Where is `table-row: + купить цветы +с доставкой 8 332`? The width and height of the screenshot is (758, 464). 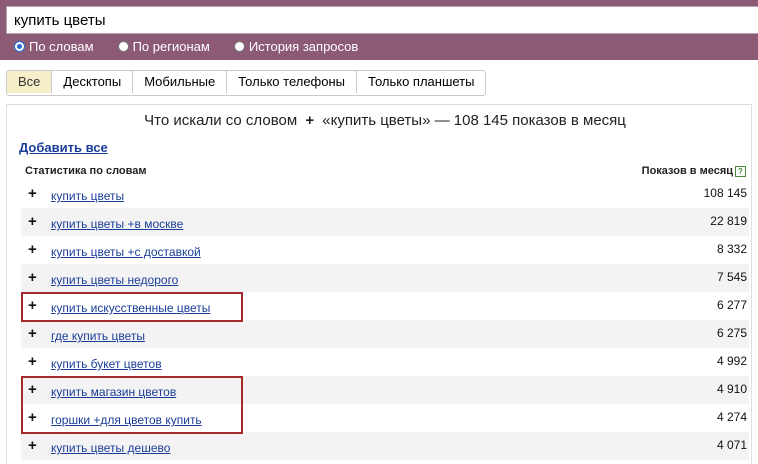 table-row: + купить цветы +с доставкой 8 332 is located at coordinates (385, 250).